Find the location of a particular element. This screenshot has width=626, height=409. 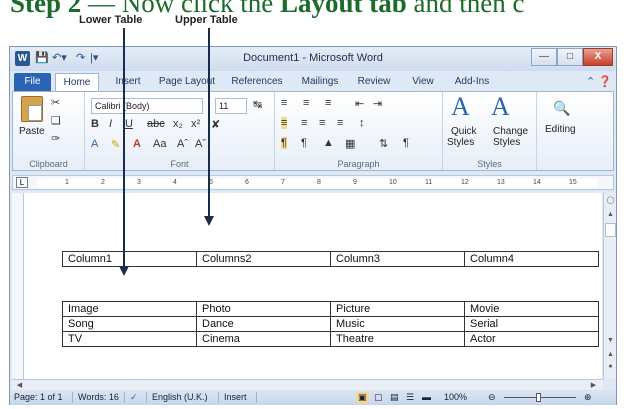

tab-selector-icon: L is located at coordinates (22, 182).